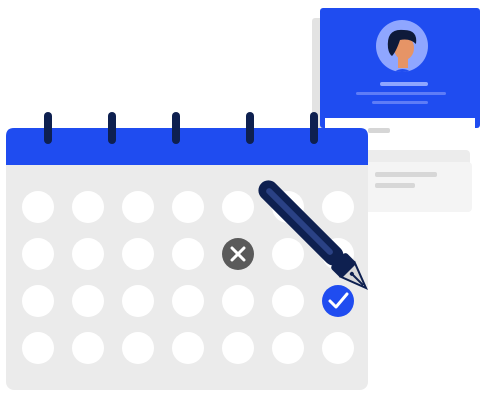 This screenshot has width=483, height=394. Describe the element at coordinates (338, 301) in the screenshot. I see `calendar-day-approved` at that location.